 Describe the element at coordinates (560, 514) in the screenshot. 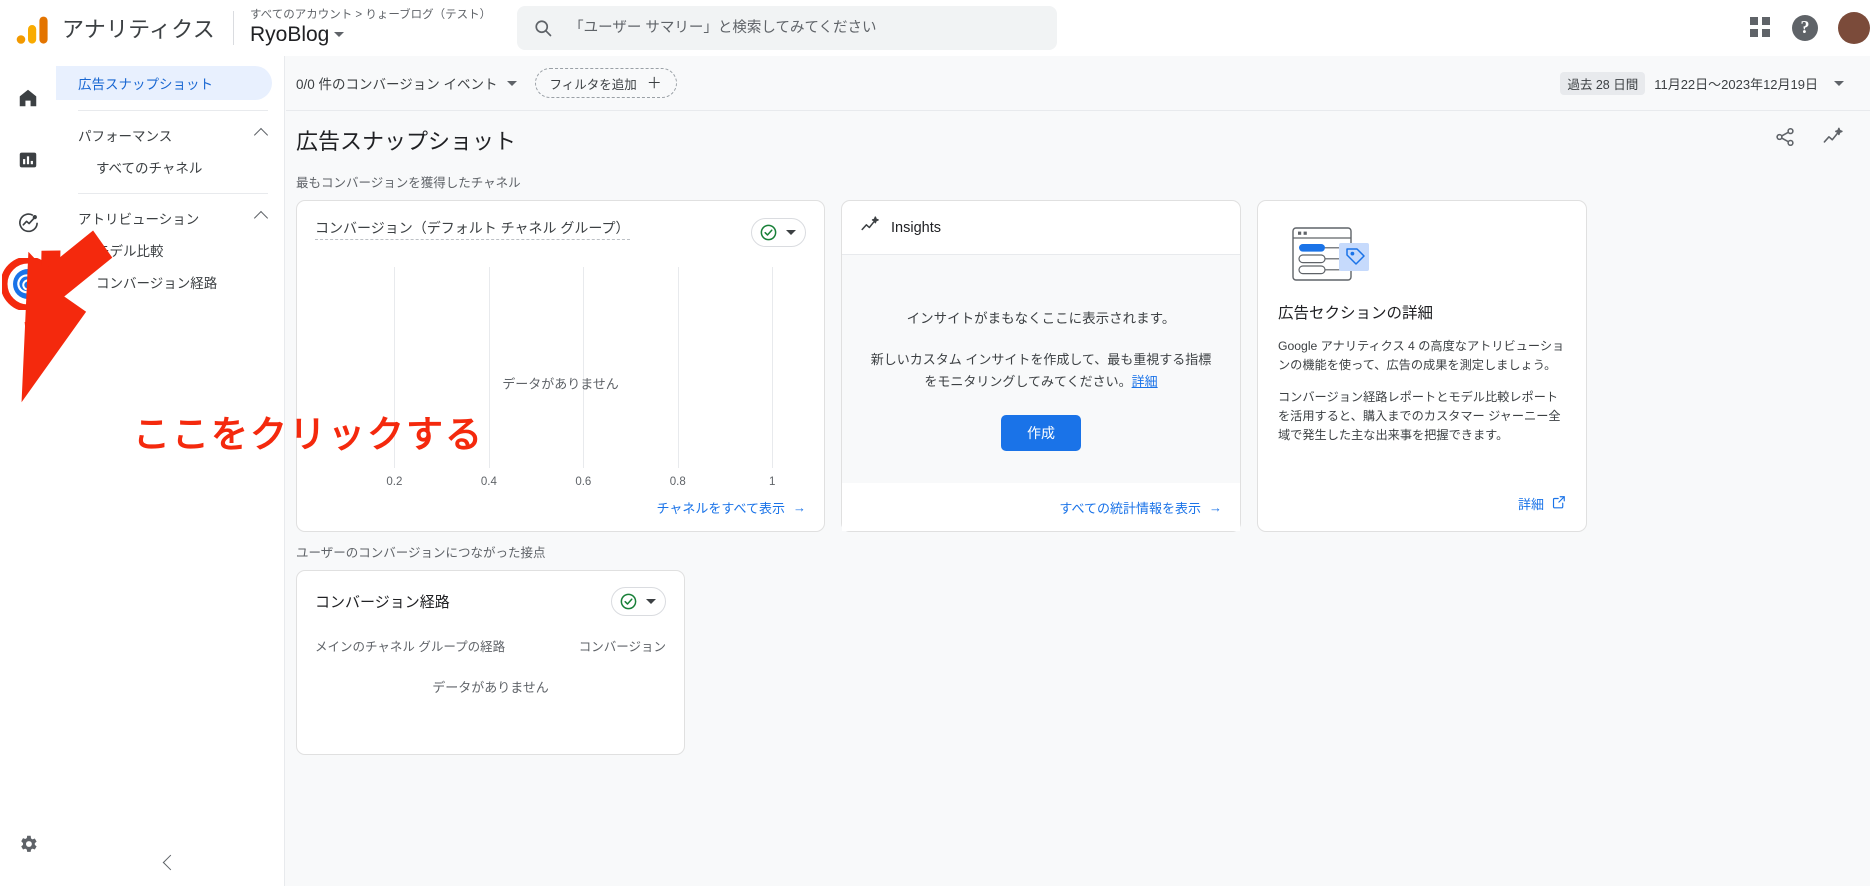

I see `card-footer: チャネルをすべて表示 →` at that location.